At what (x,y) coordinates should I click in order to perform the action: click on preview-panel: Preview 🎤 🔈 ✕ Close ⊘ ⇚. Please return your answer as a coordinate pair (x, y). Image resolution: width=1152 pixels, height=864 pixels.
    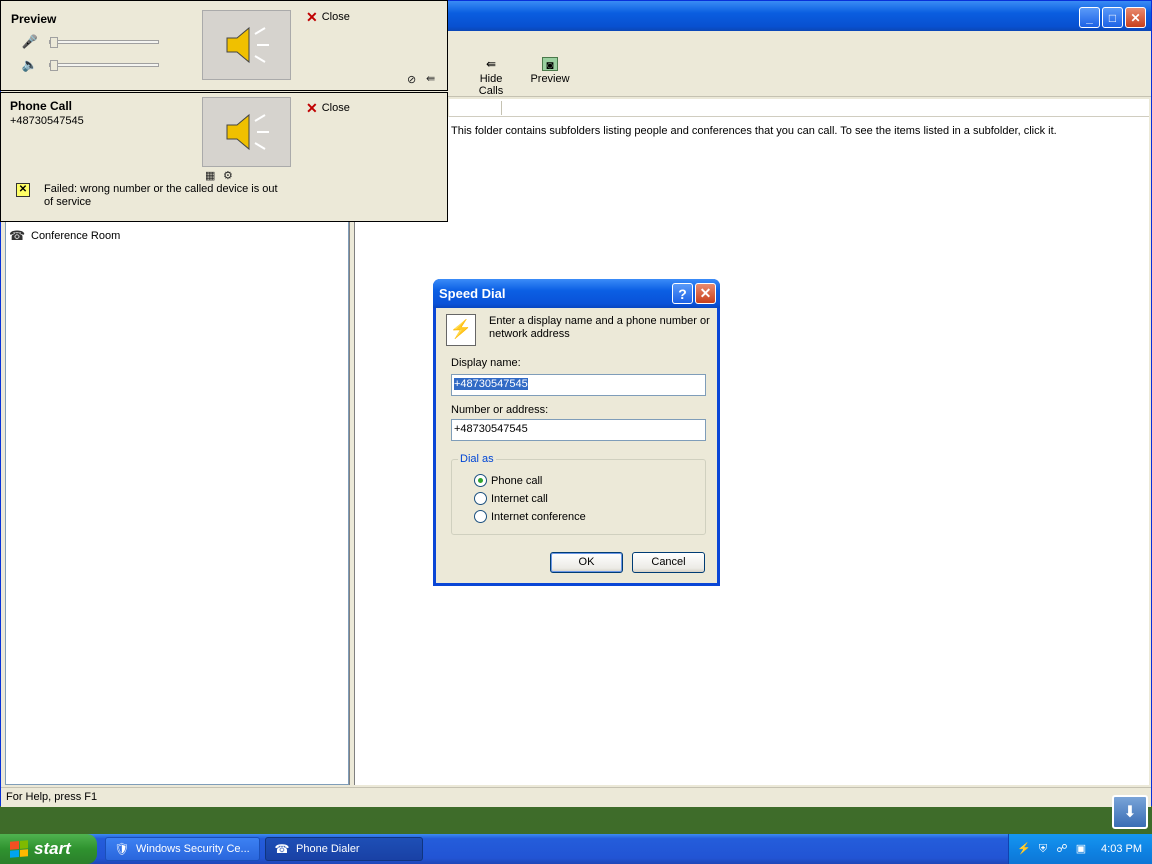
    Looking at the image, I should click on (224, 45).